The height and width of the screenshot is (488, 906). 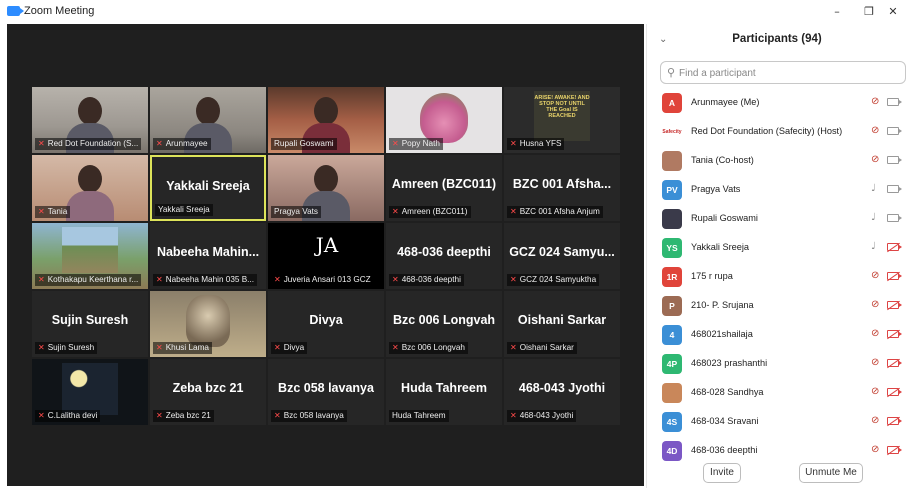 What do you see at coordinates (59, 11) in the screenshot?
I see `window-title: Zoom Meeting` at bounding box center [59, 11].